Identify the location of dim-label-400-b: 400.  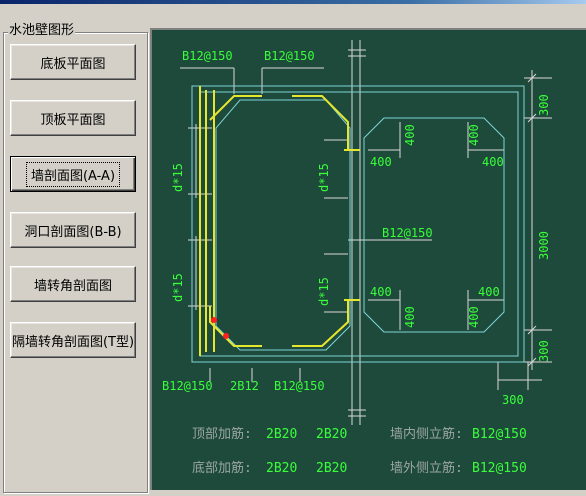
(410, 135).